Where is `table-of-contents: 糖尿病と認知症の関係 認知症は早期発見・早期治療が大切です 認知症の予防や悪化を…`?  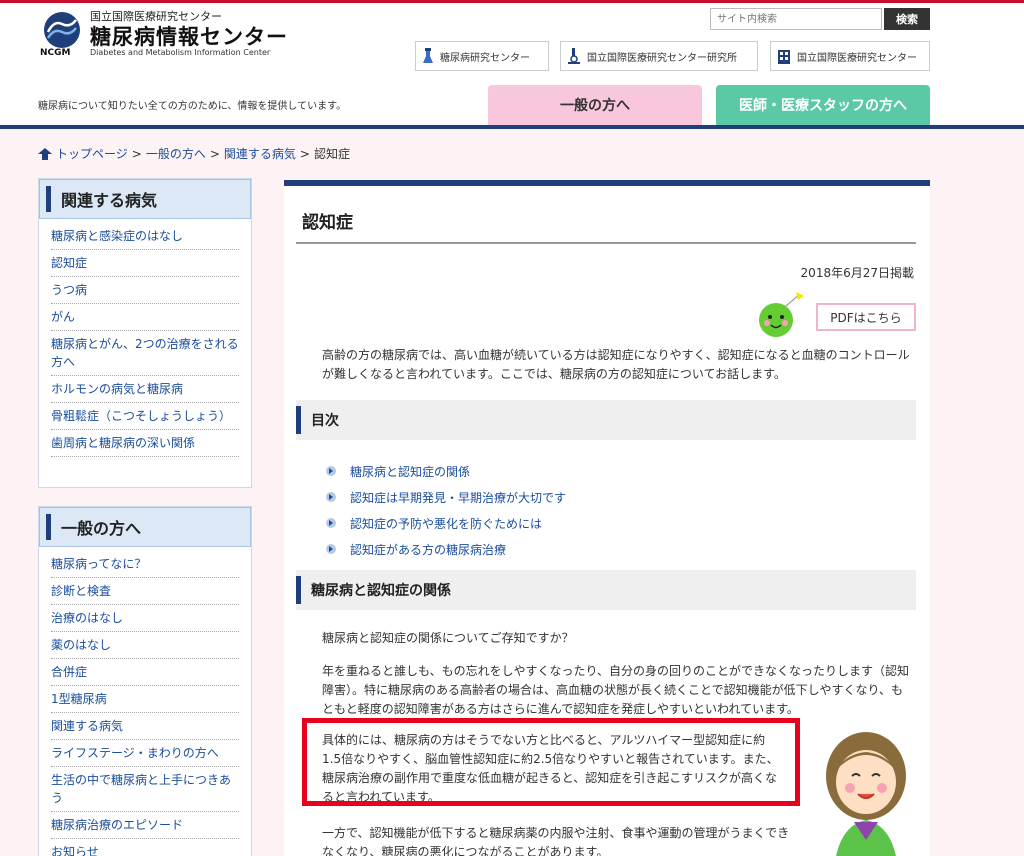
table-of-contents: 糖尿病と認知症の関係 認知症は早期発見・早期治療が大切です 認知症の予防や悪化を… is located at coordinates (446, 510).